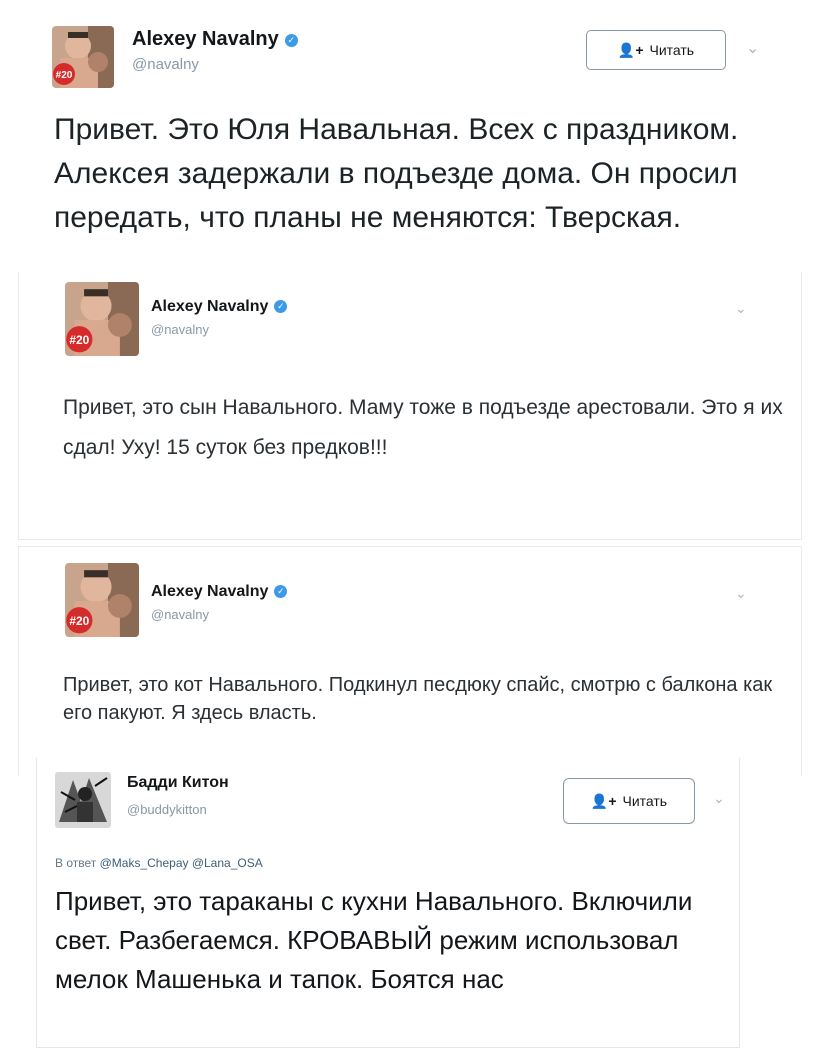  Describe the element at coordinates (76, 863) in the screenshot. I see `reply-prefix: В ответ` at that location.